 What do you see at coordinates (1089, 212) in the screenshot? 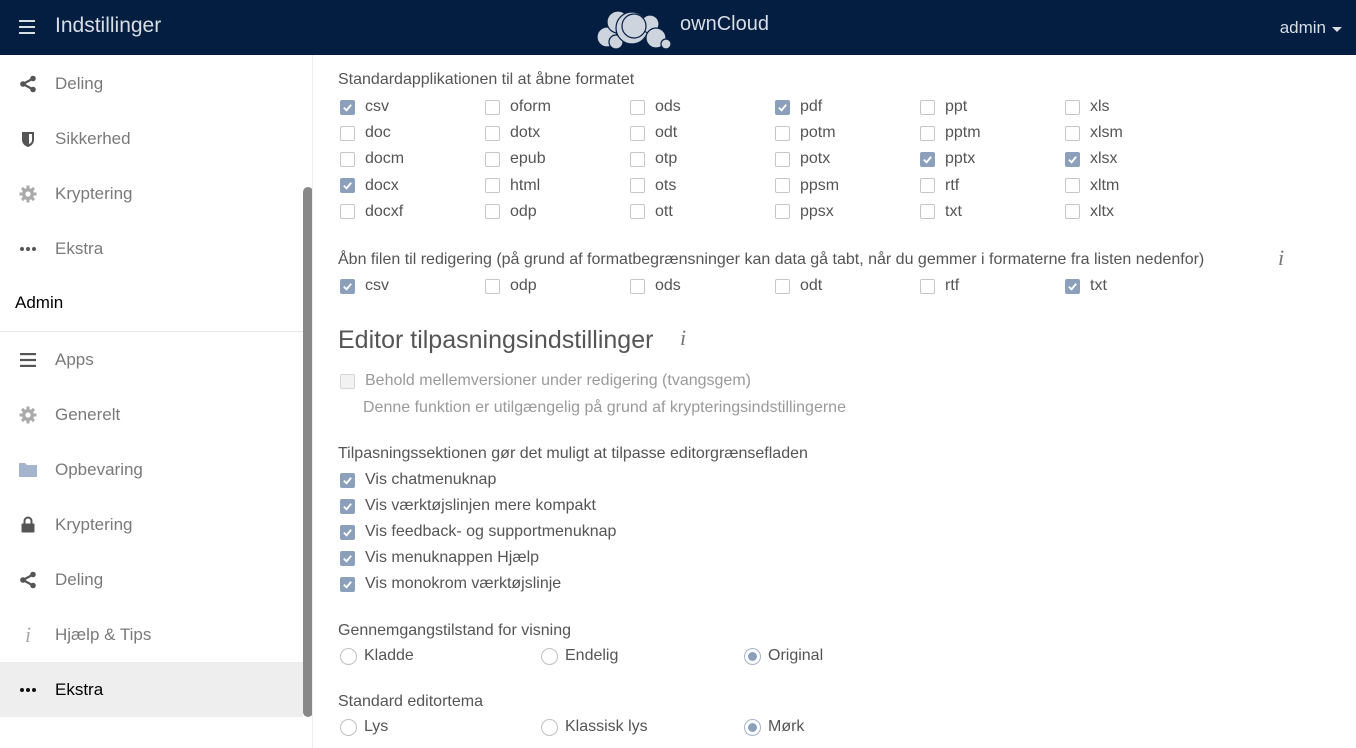
I see `default-app-xltx: xltx` at bounding box center [1089, 212].